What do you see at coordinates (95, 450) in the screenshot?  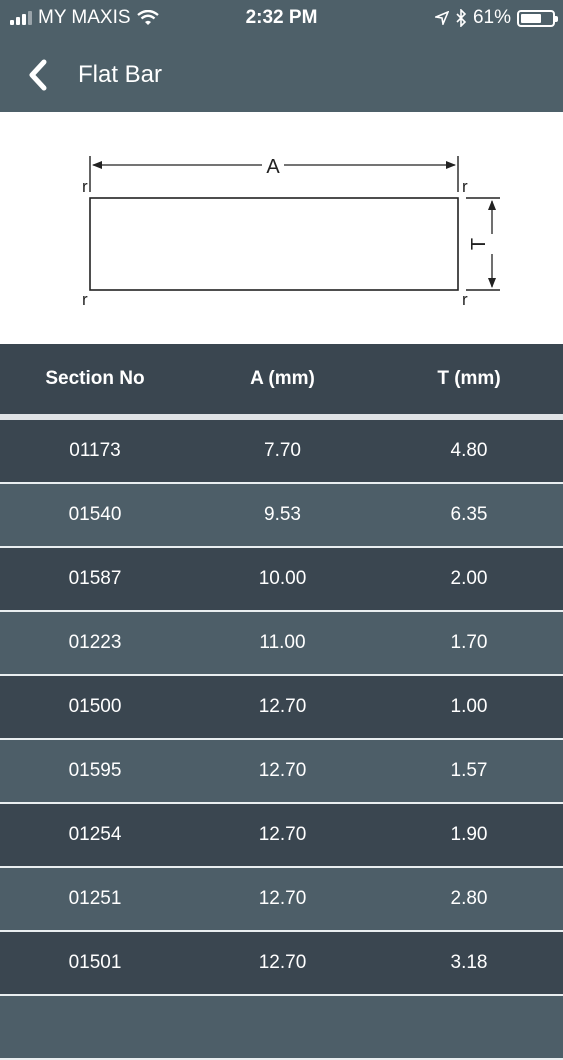 I see `section-no-cell: 01173` at bounding box center [95, 450].